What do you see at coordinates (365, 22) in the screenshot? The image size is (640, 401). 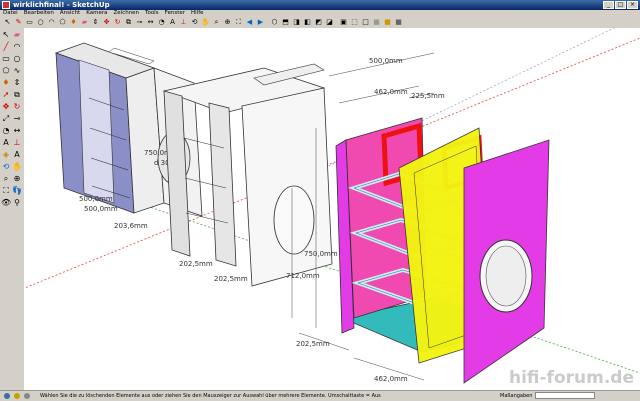 I see `hidden-line-icon: □` at bounding box center [365, 22].